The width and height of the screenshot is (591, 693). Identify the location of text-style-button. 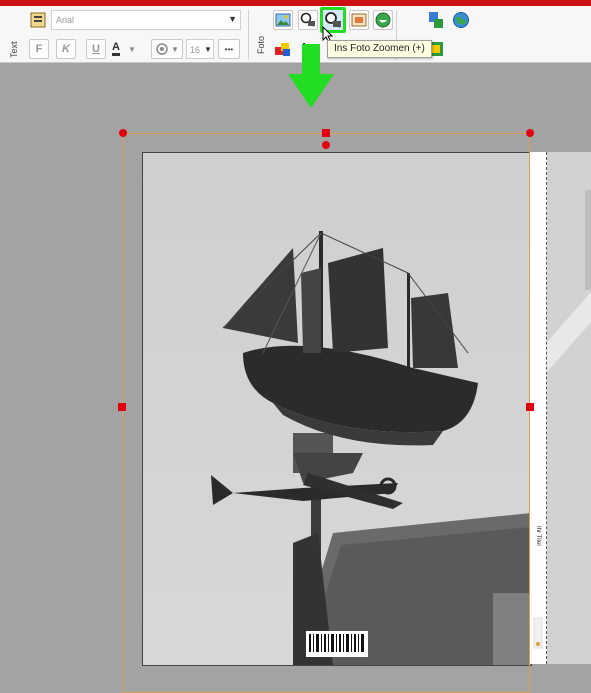
(39, 20).